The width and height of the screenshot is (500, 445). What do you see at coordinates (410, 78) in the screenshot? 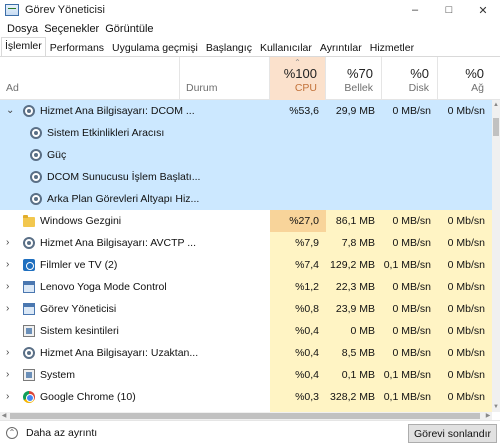
I see `column-disk: %0 Disk` at bounding box center [410, 78].